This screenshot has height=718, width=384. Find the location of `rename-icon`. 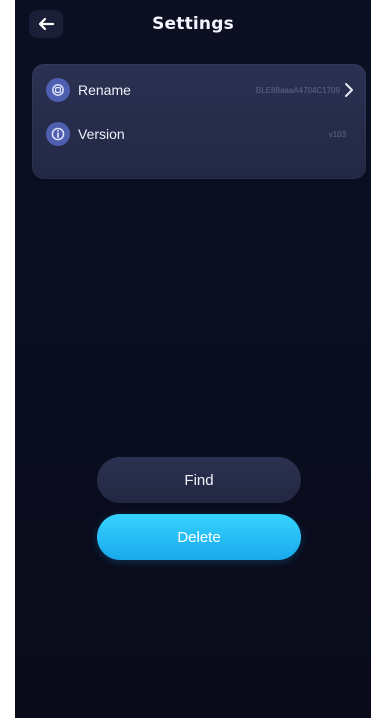

rename-icon is located at coordinates (58, 90).